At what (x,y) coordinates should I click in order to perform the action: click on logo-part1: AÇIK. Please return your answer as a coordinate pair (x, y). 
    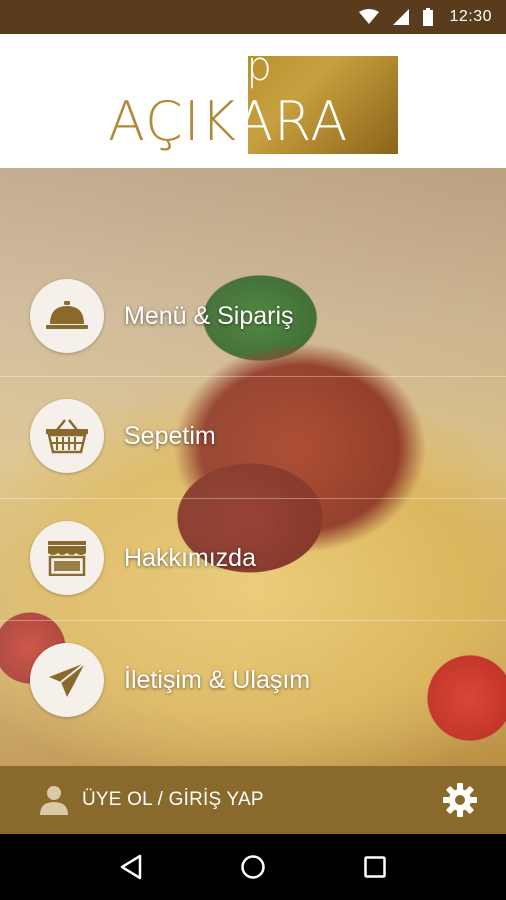
    Looking at the image, I should click on (172, 121).